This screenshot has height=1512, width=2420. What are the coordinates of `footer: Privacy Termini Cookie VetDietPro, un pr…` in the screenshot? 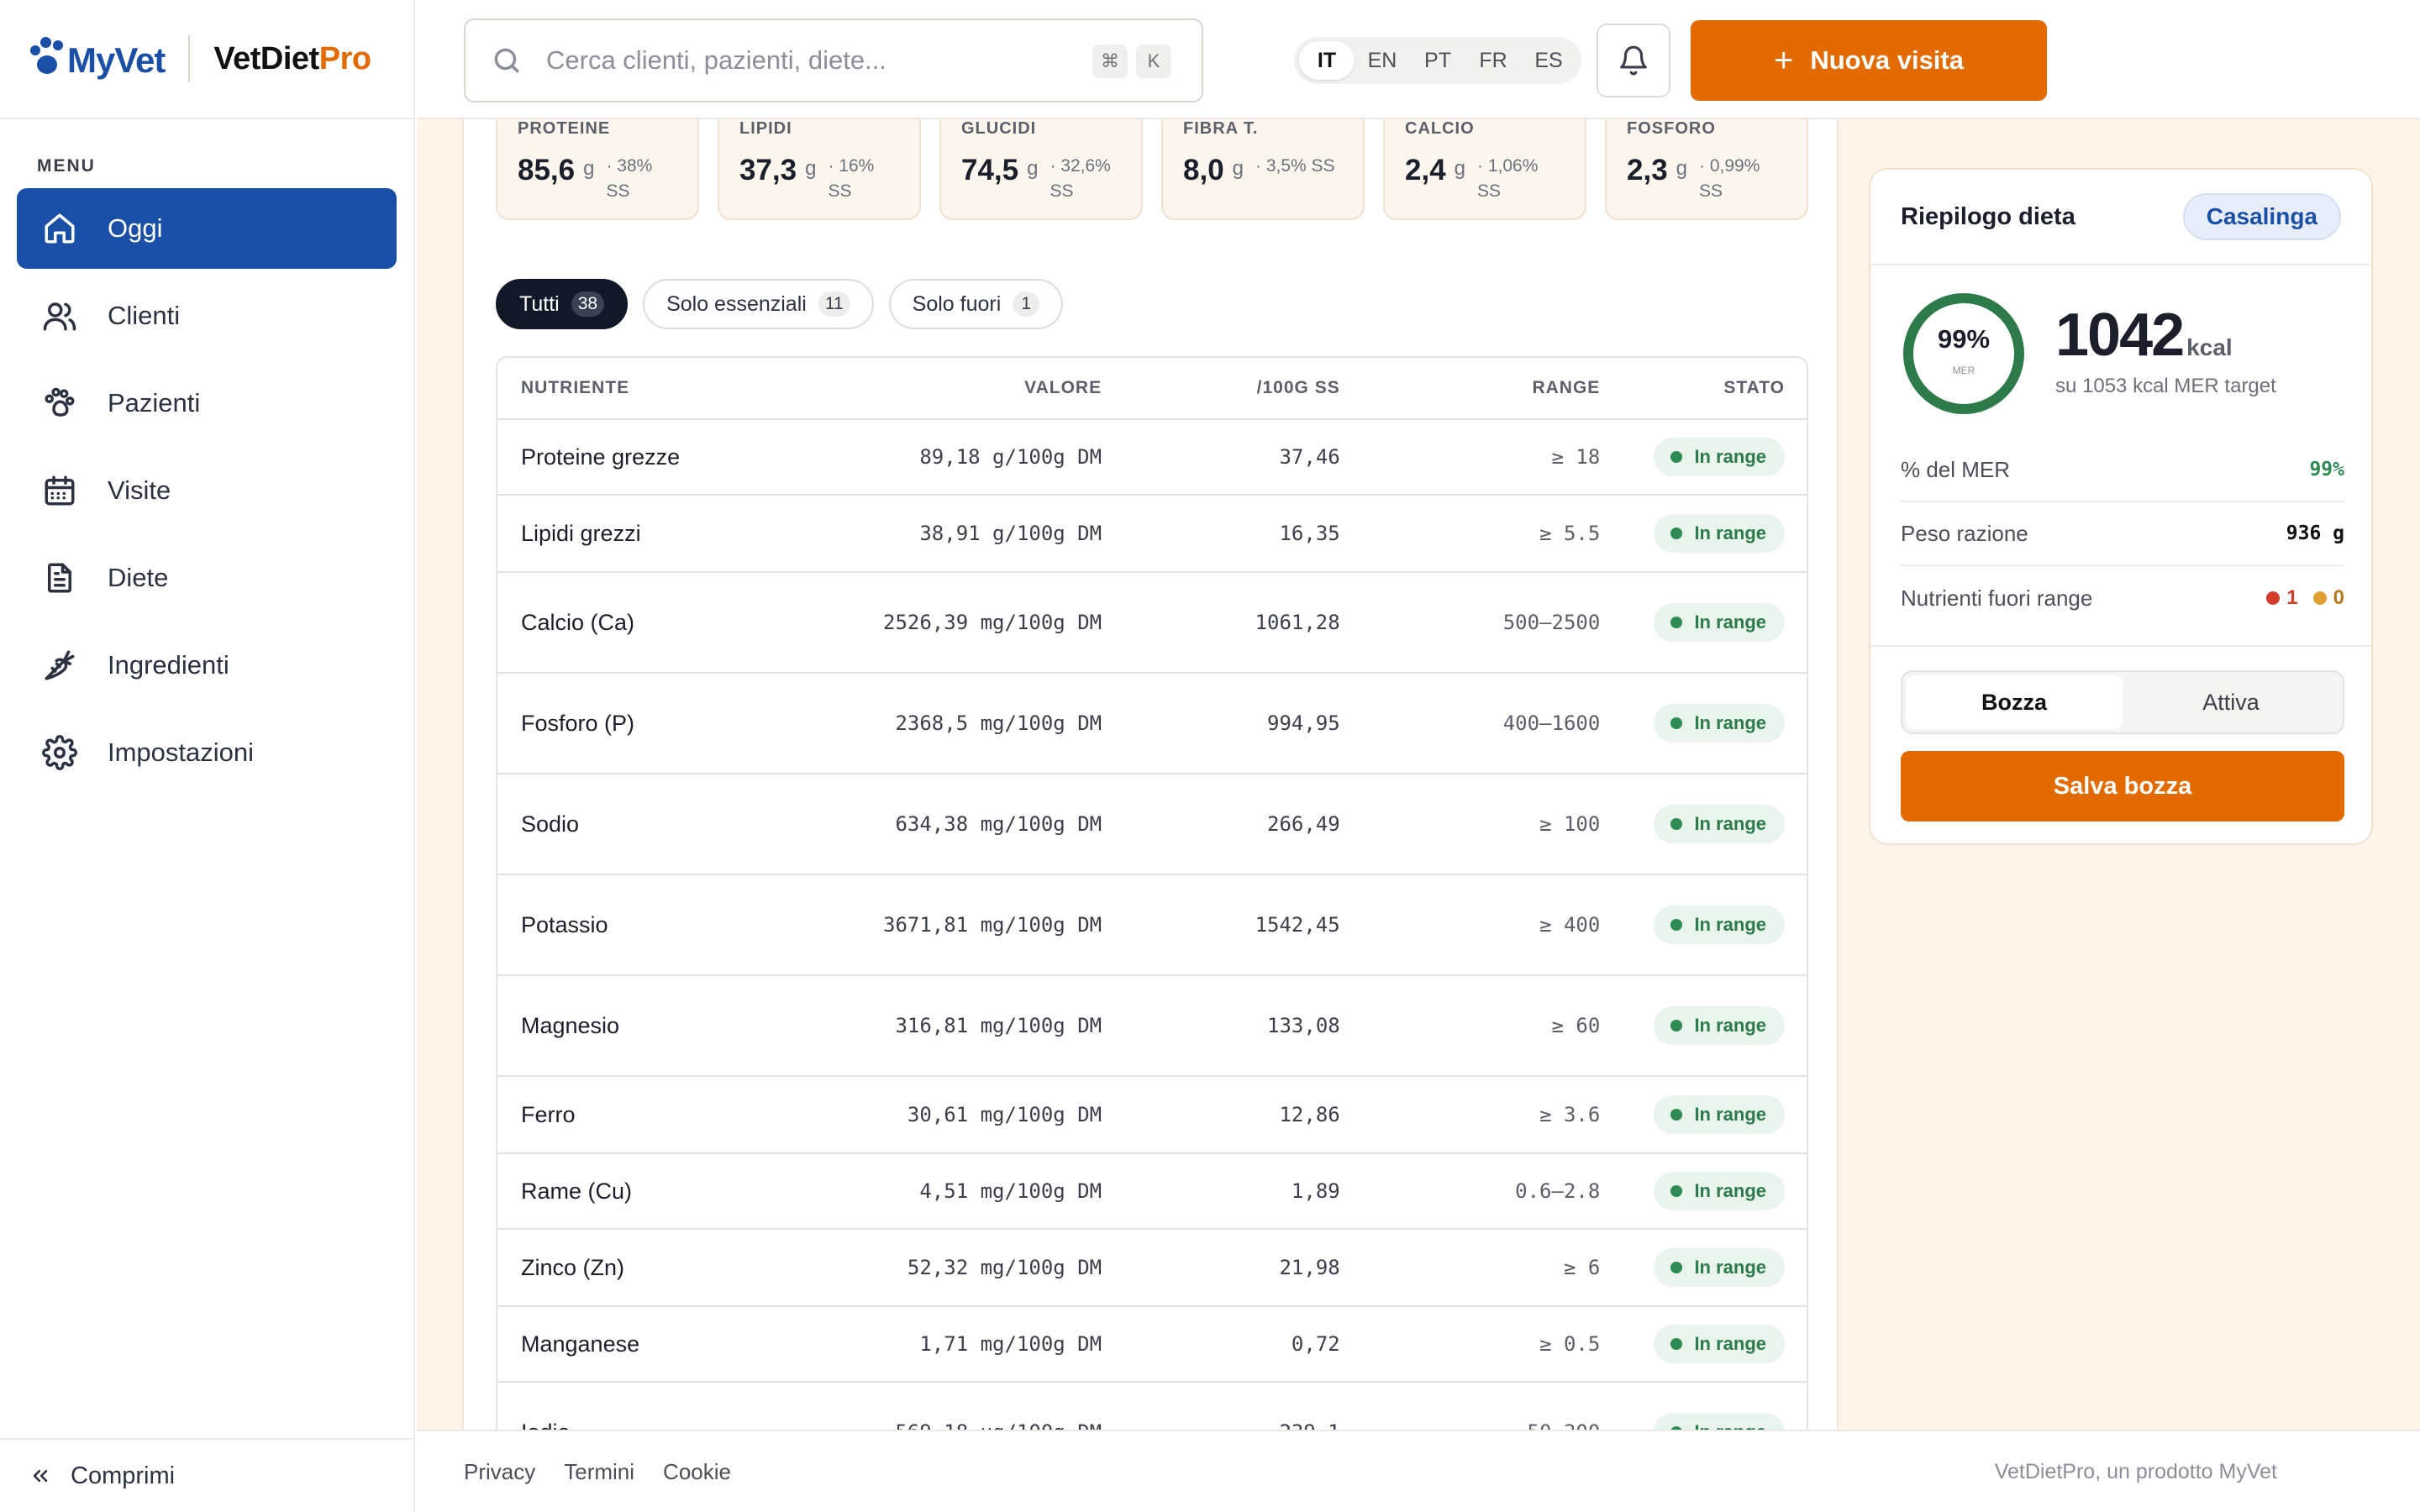 It's located at (1418, 1471).